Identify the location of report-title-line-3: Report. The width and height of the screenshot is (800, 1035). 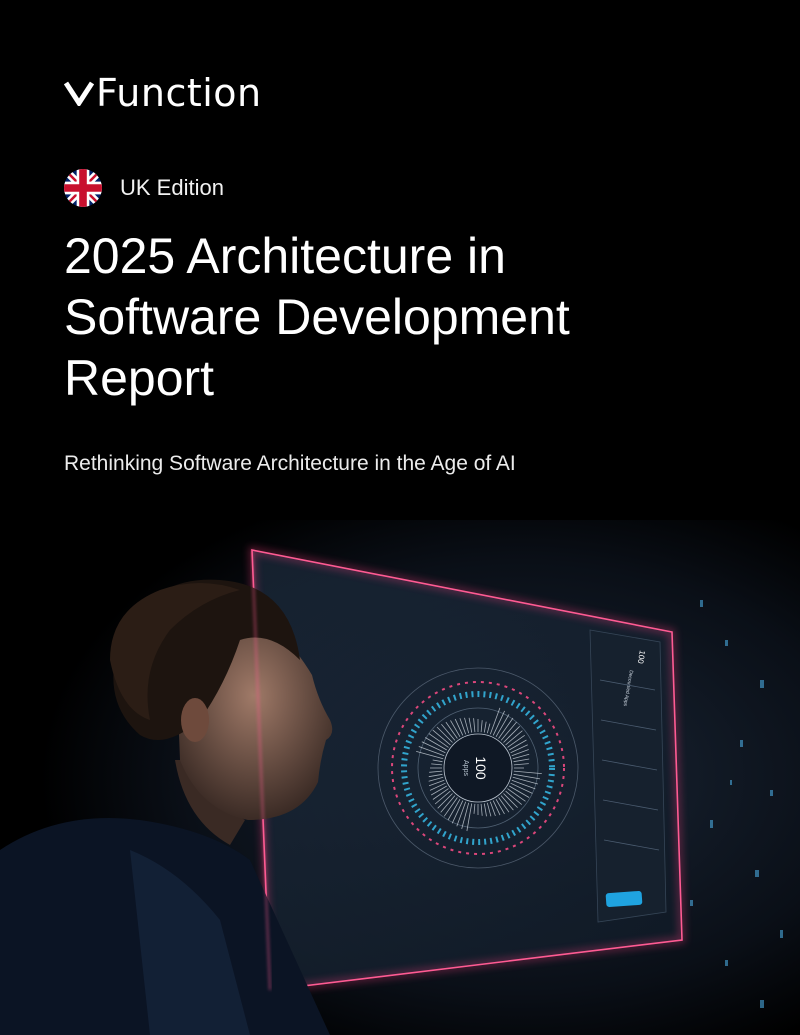
(139, 378).